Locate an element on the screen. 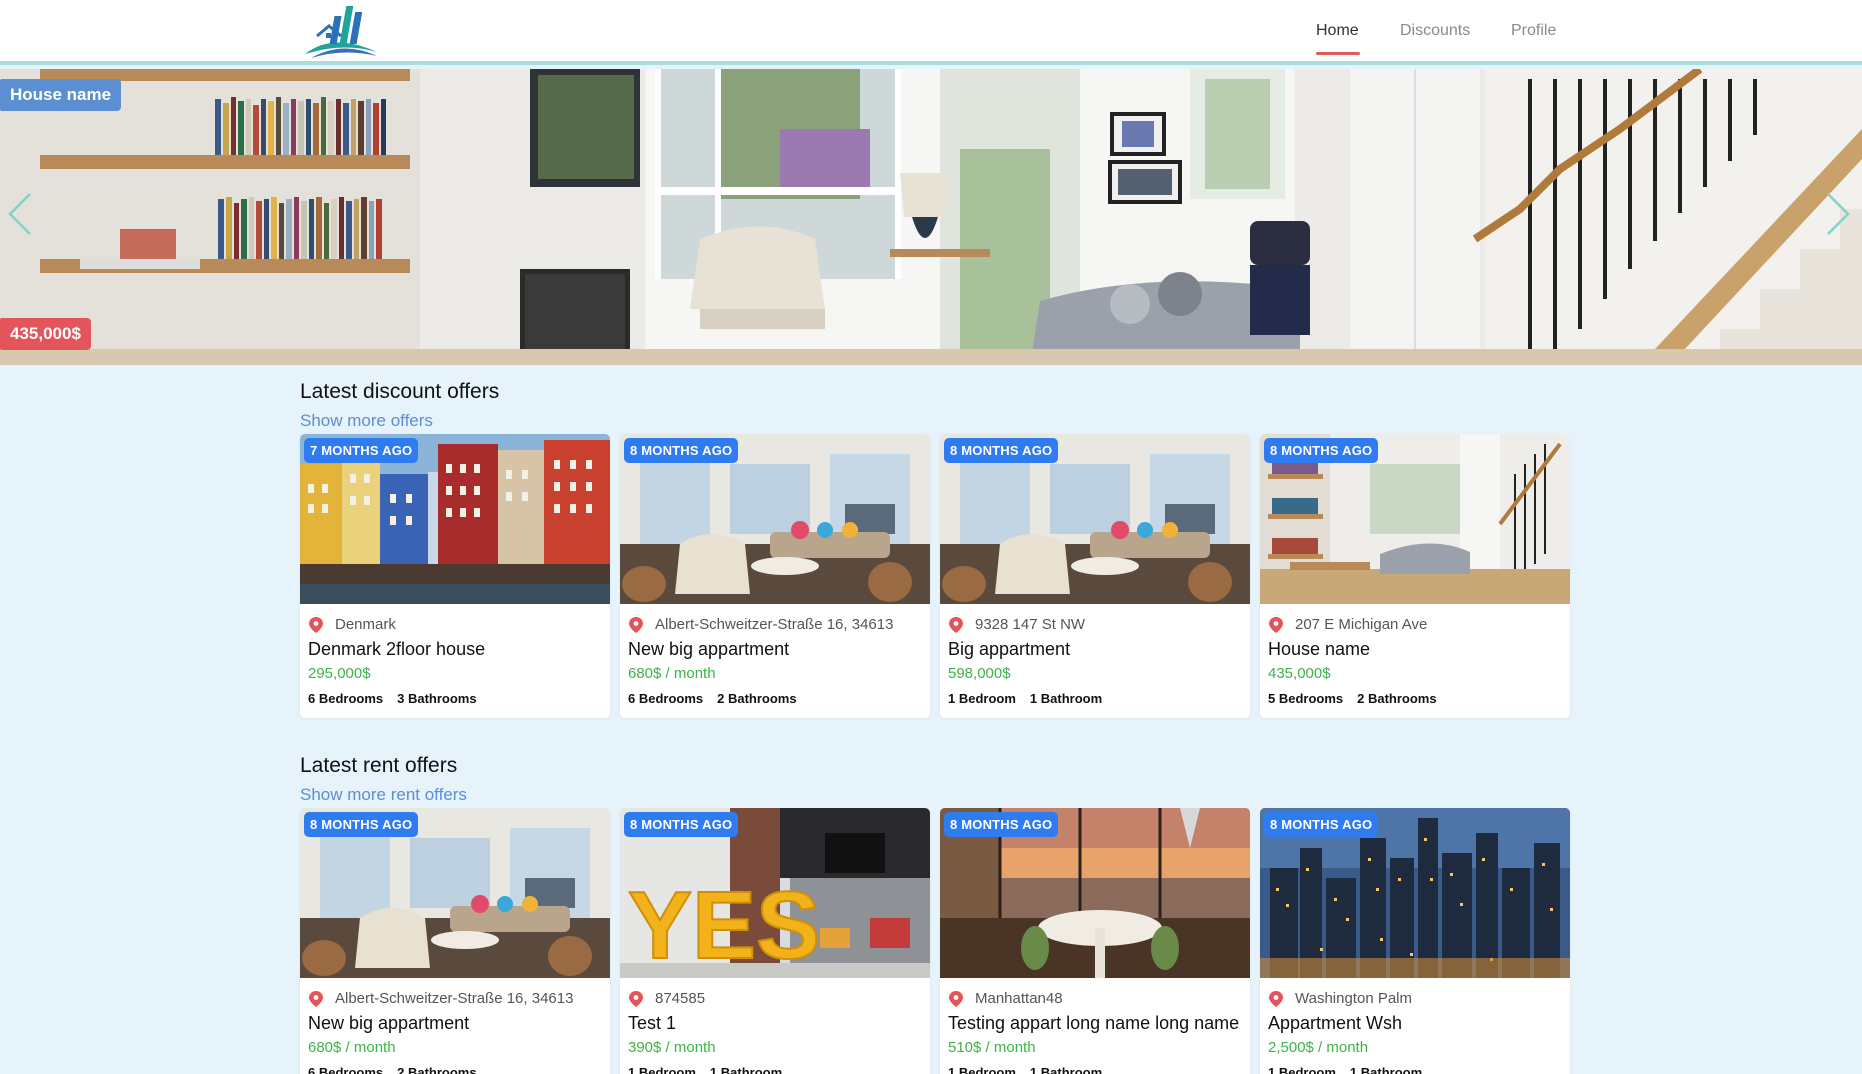  offer-location: Manhattan48 is located at coordinates (1006, 998).